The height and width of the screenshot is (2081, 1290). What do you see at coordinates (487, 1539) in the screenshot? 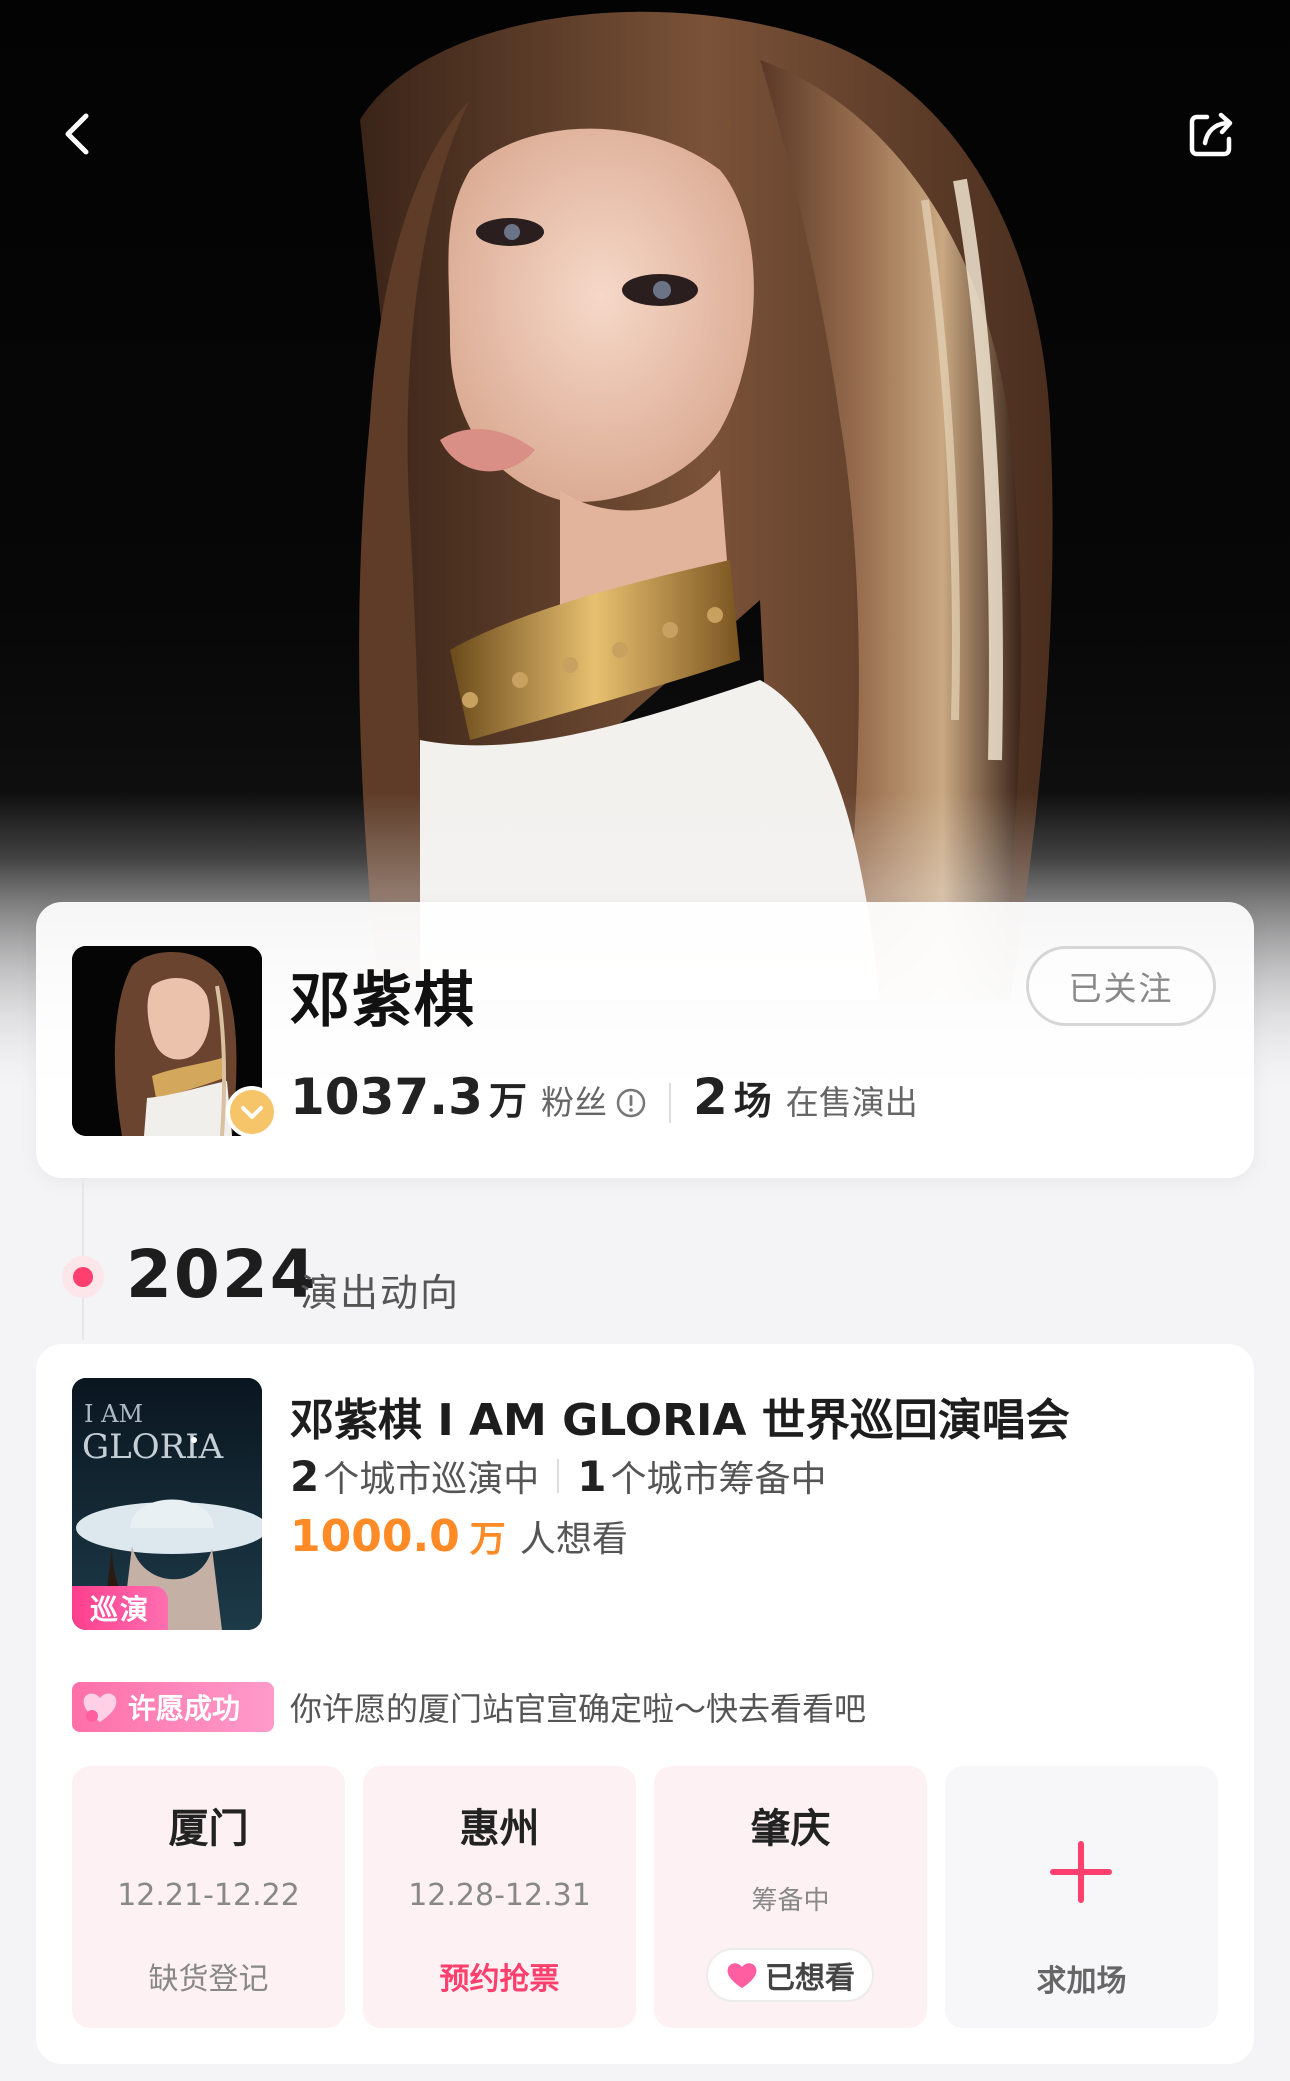
I see `want-unit: 万` at bounding box center [487, 1539].